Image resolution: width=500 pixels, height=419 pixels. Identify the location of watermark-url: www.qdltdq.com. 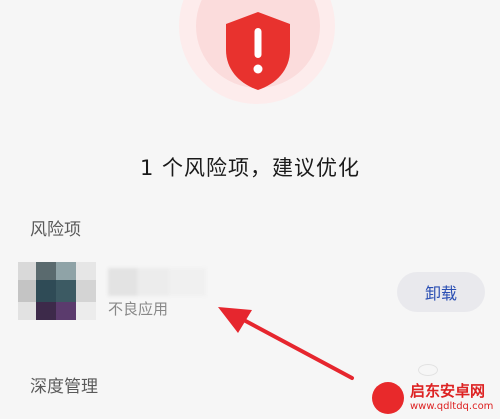
(452, 406).